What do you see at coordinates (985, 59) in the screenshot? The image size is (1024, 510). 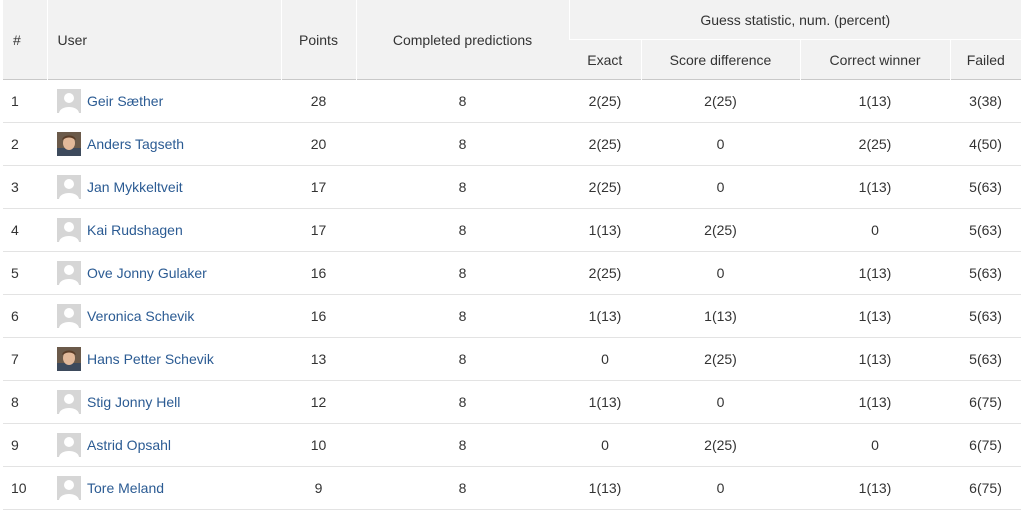 I see `header-failed: Failed` at bounding box center [985, 59].